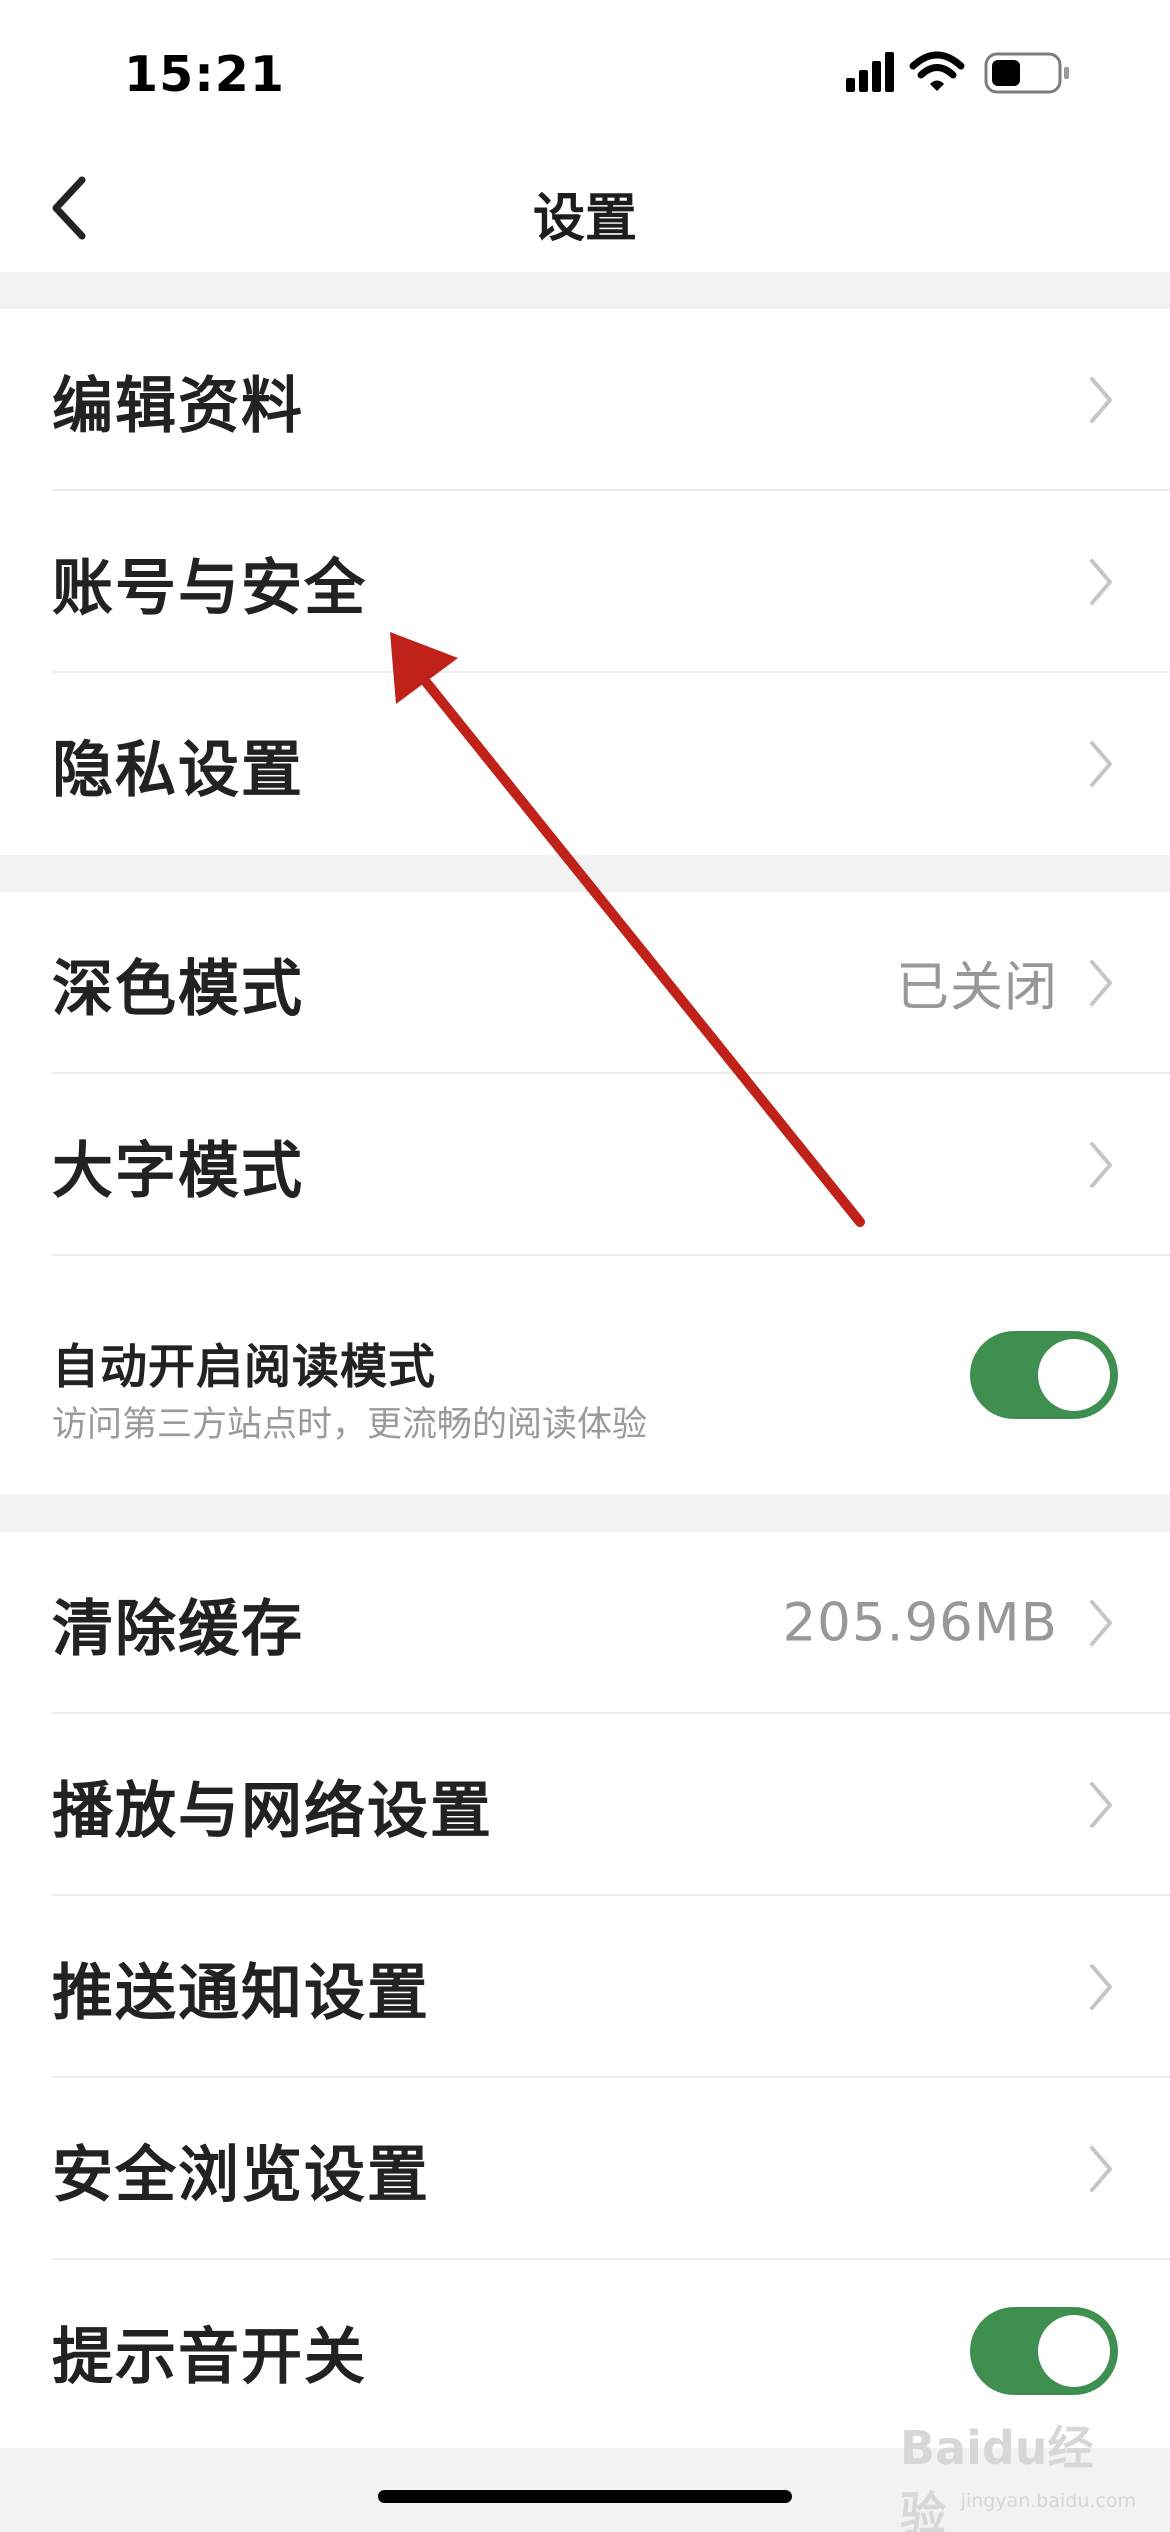 The width and height of the screenshot is (1170, 2532). Describe the element at coordinates (178, 1629) in the screenshot. I see `row-label: 清除缓存` at that location.